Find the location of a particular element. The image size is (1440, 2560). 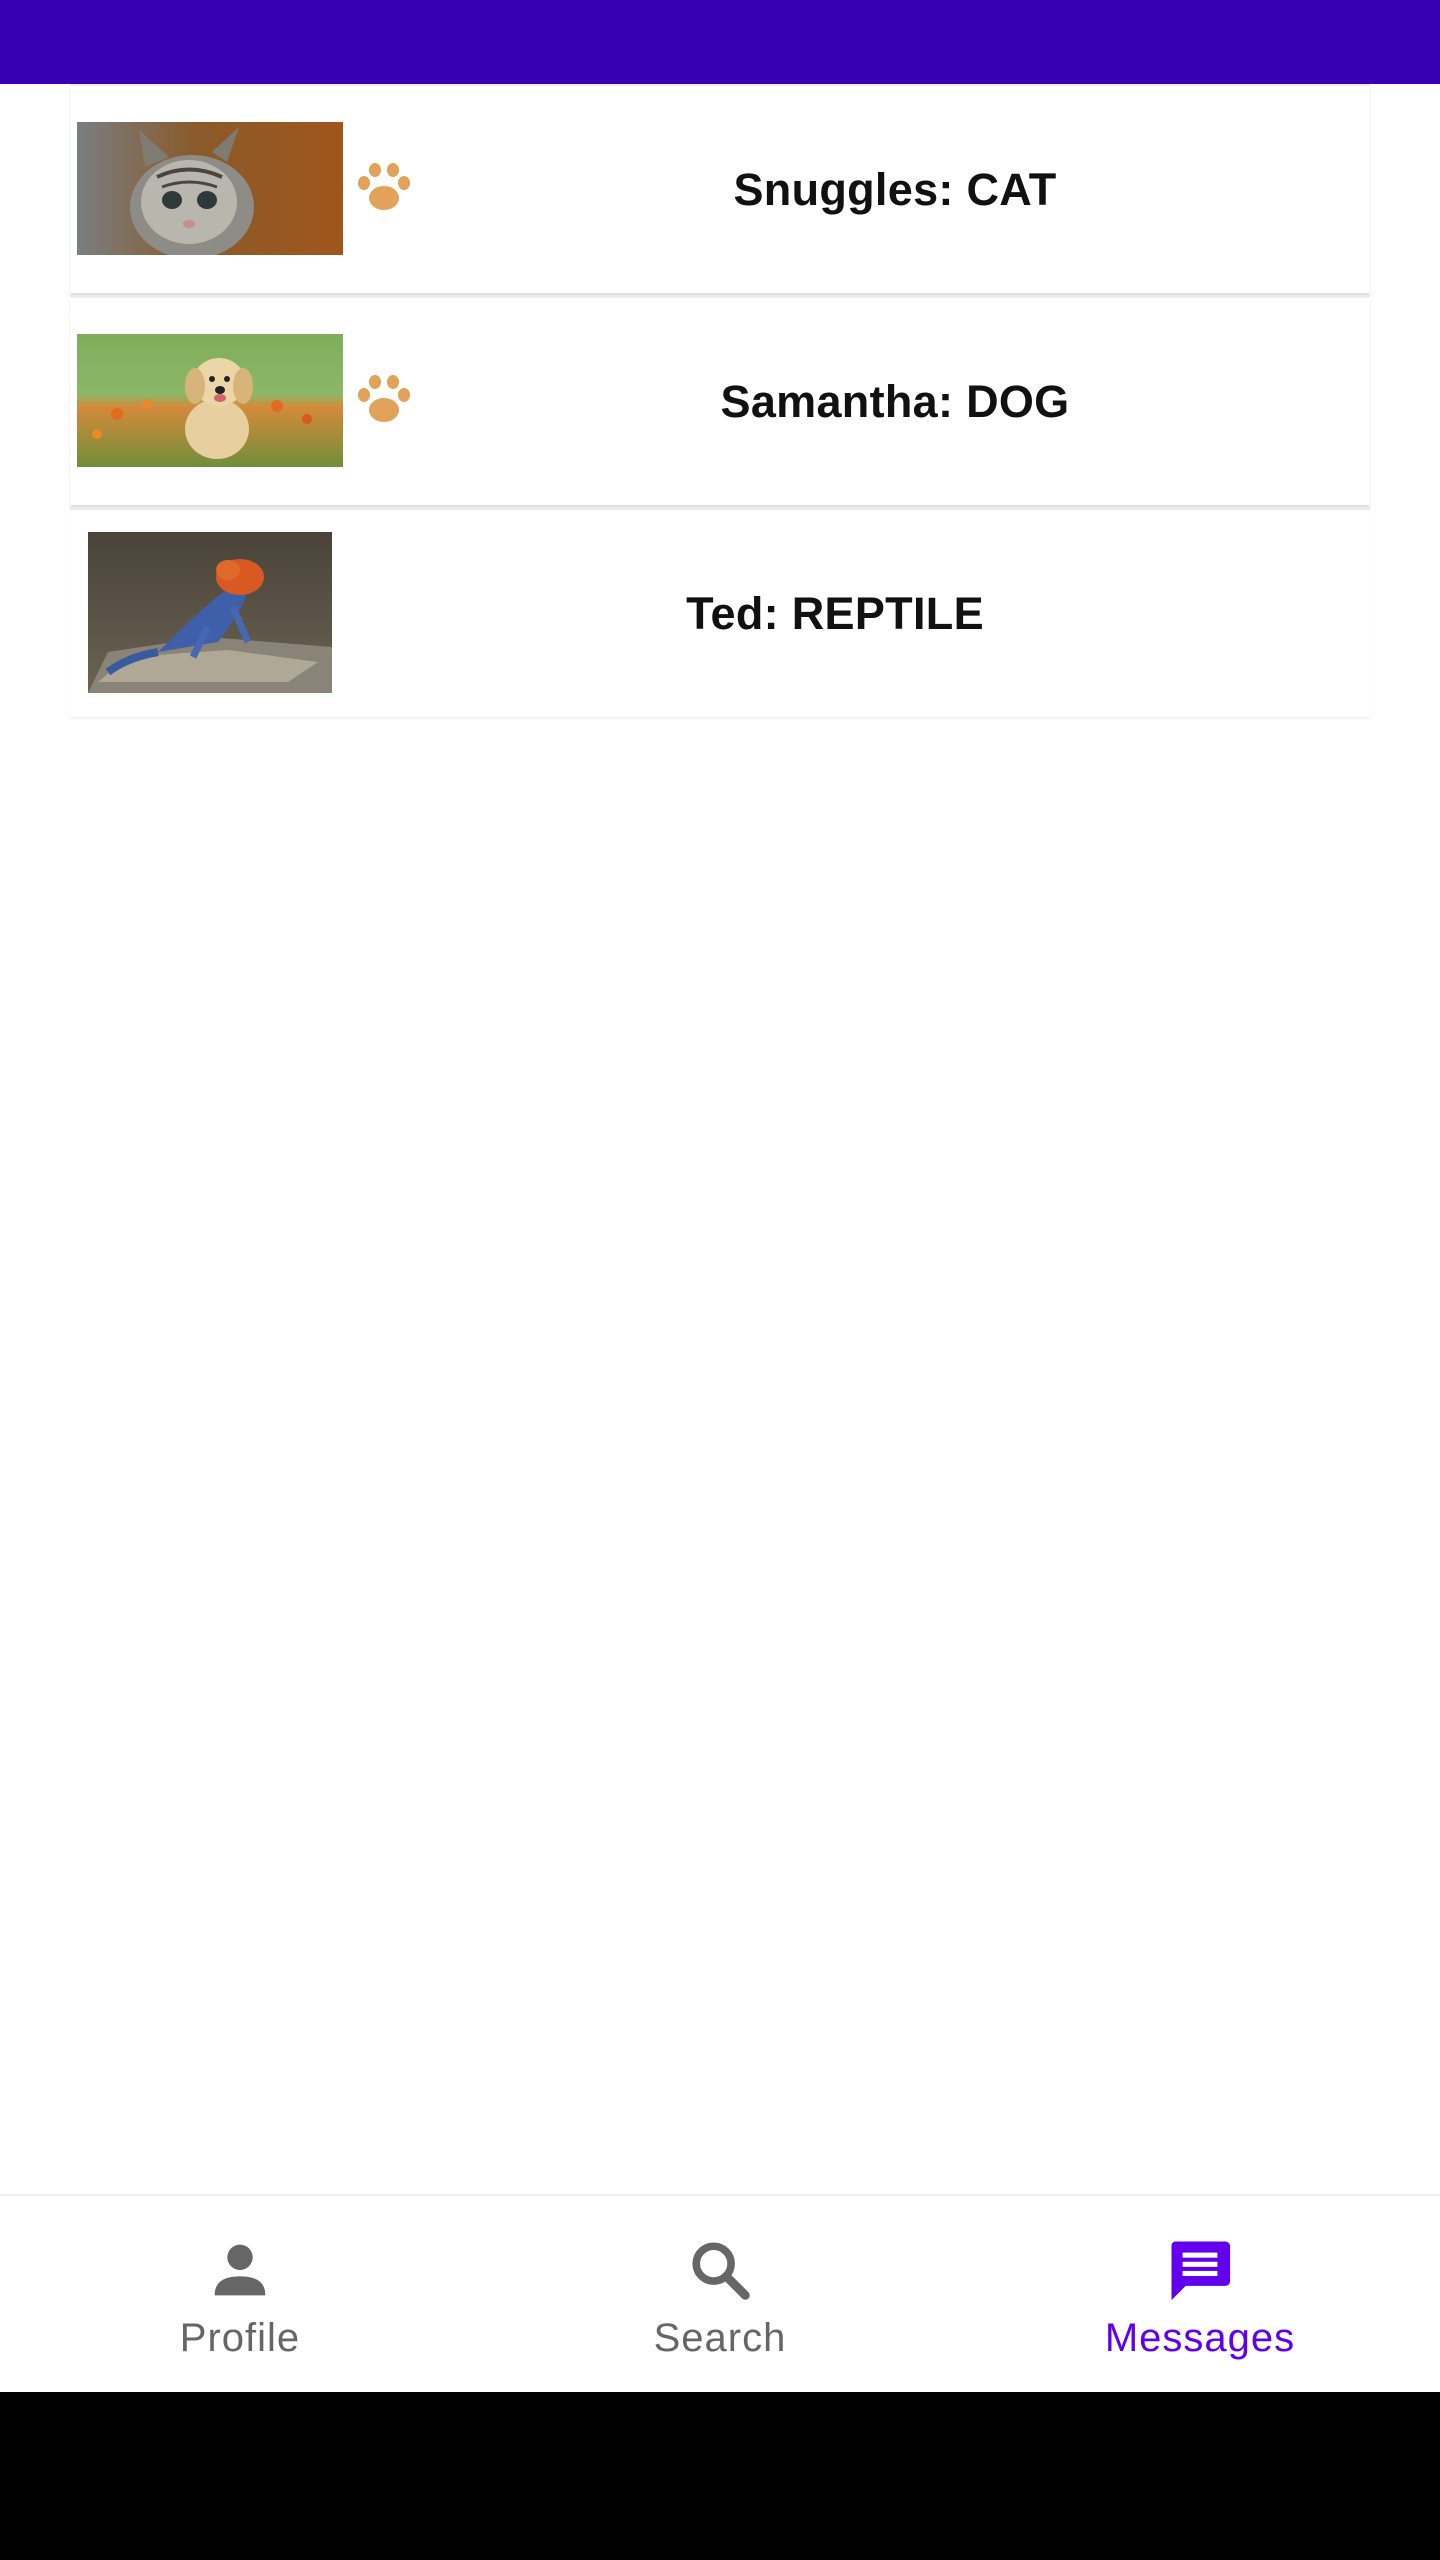

pet-name-label: Snuggles: CAT is located at coordinates (895, 189).